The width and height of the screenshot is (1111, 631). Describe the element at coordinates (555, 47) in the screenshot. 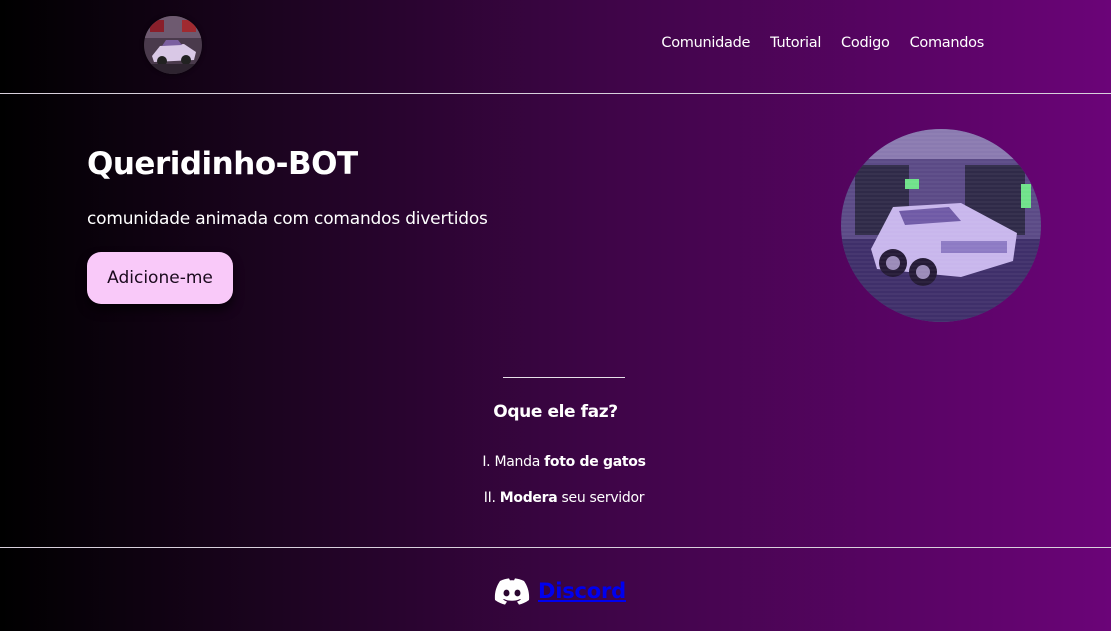

I see `top-header: Comunidade Tutorial Codigo Comandos` at that location.